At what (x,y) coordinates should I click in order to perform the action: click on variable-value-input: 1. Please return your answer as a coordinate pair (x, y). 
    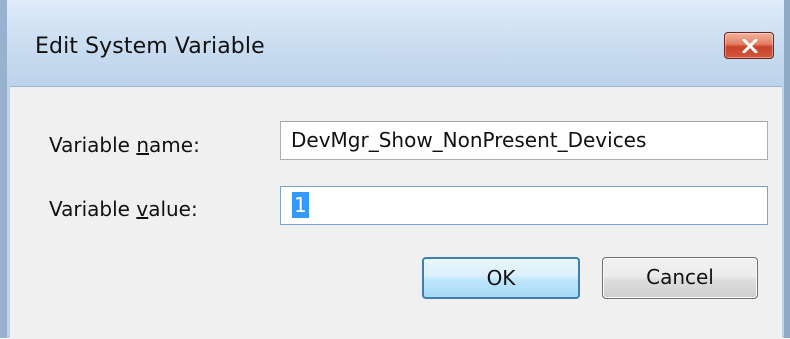
    Looking at the image, I should click on (524, 205).